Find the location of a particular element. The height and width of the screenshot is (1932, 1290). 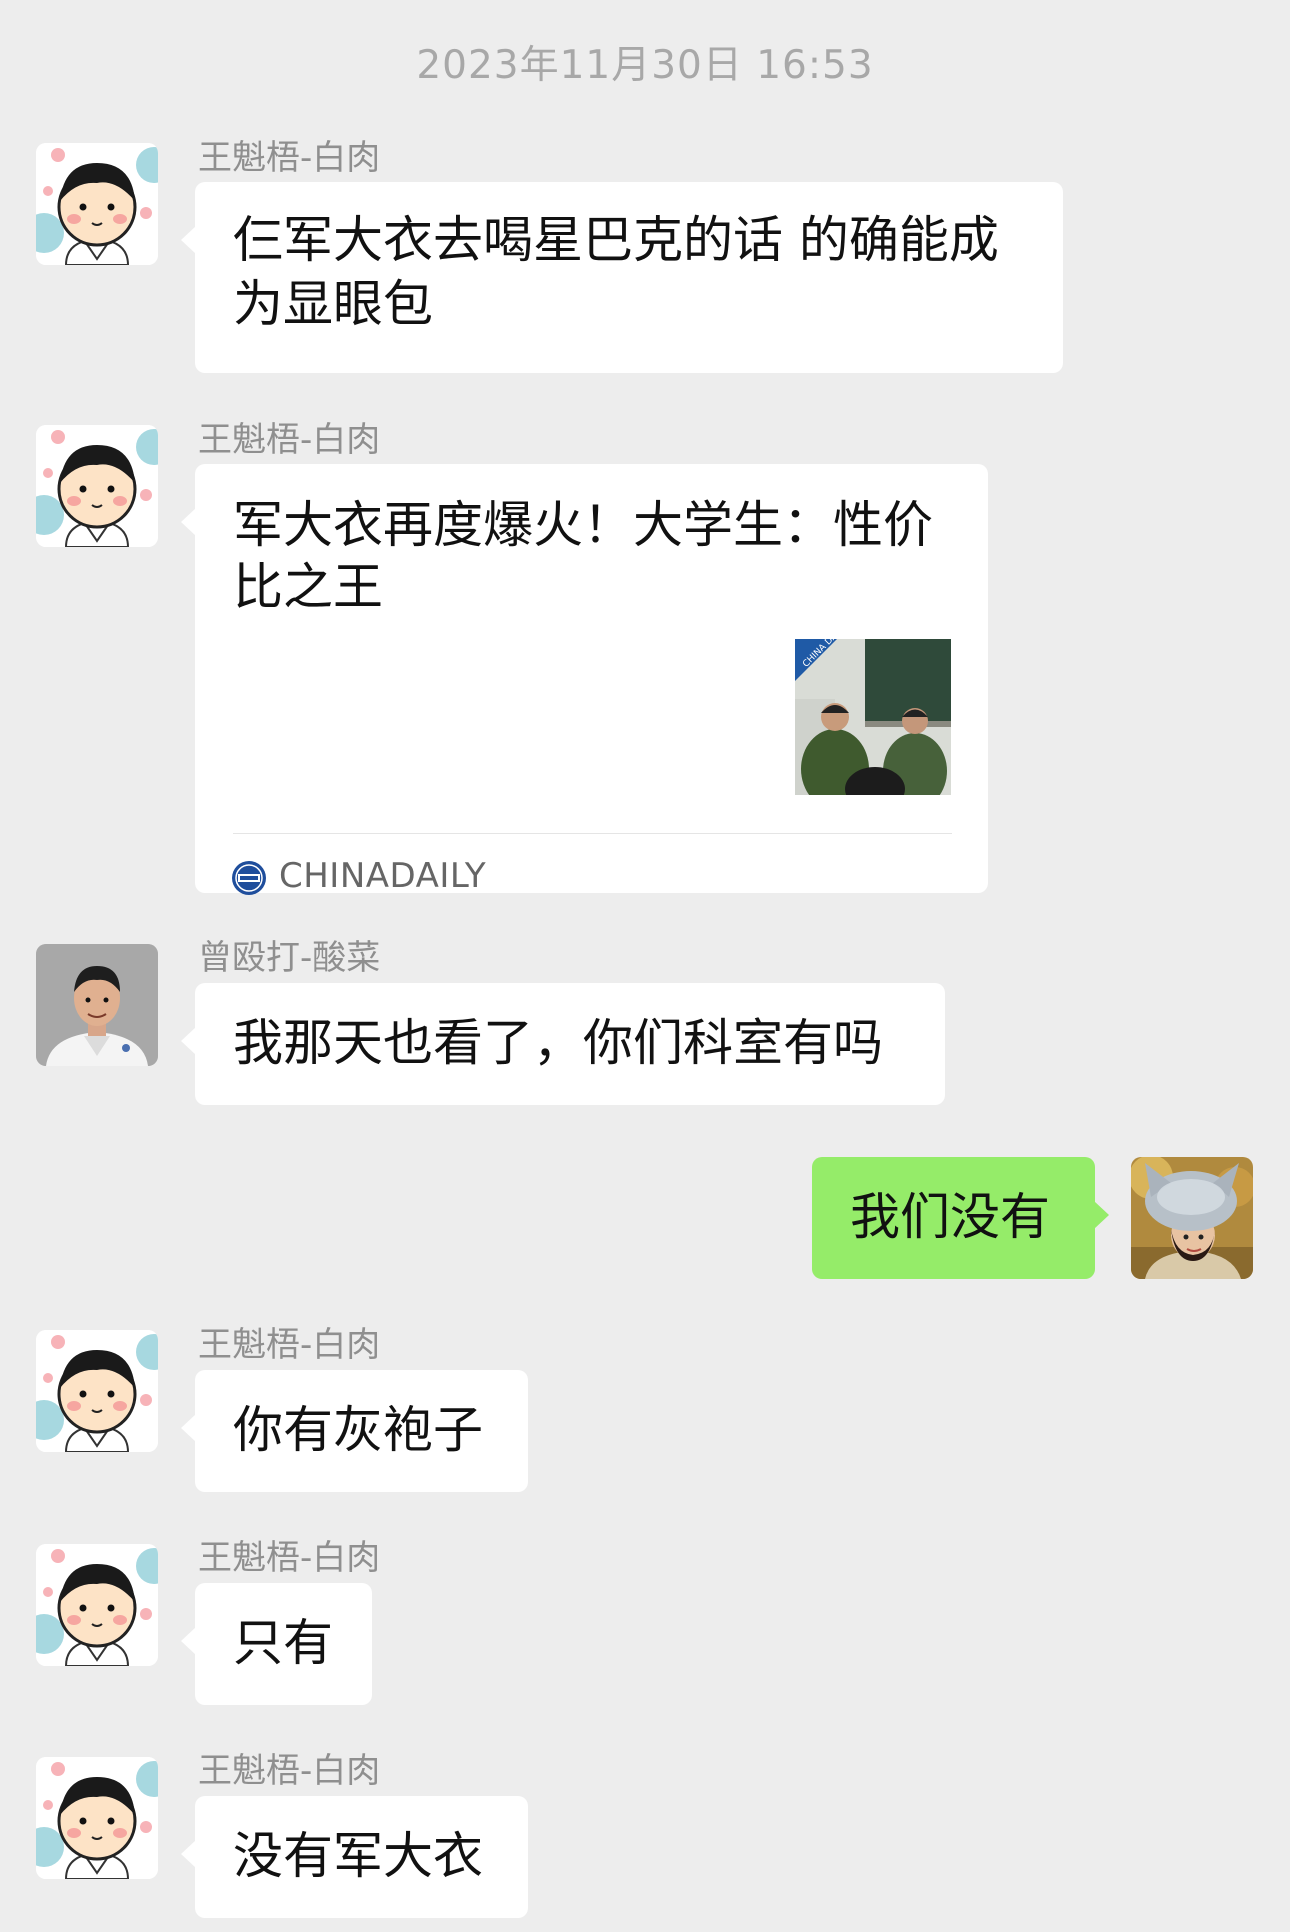

message-text: 你有灰袍子 is located at coordinates (358, 1430).